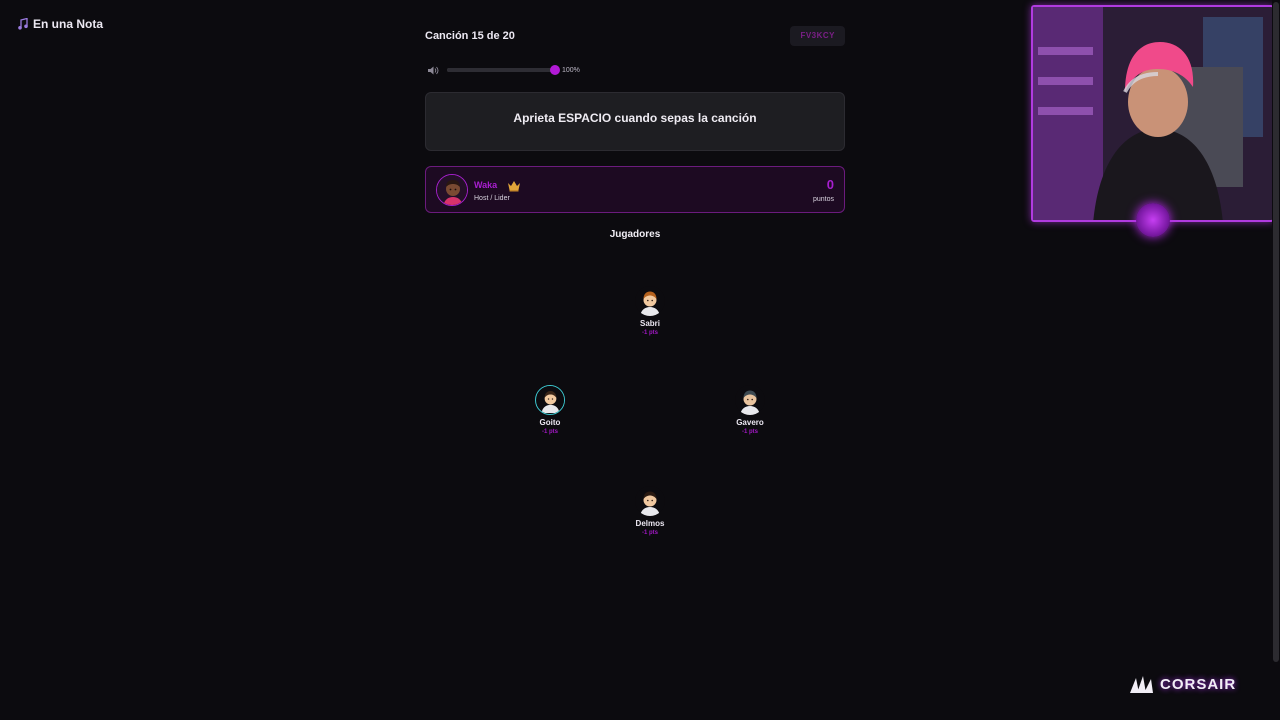  I want to click on player-card: Sabri -1 pts, so click(650, 311).